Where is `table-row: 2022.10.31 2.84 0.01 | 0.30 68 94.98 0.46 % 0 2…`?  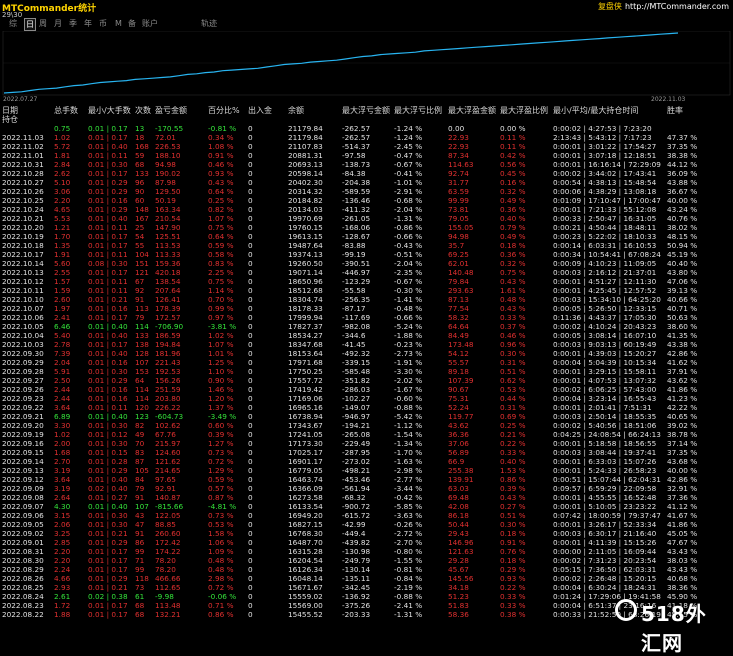
table-row: 2022.10.31 2.84 0.01 | 0.30 68 94.98 0.46 % 0 2… is located at coordinates (366, 164).